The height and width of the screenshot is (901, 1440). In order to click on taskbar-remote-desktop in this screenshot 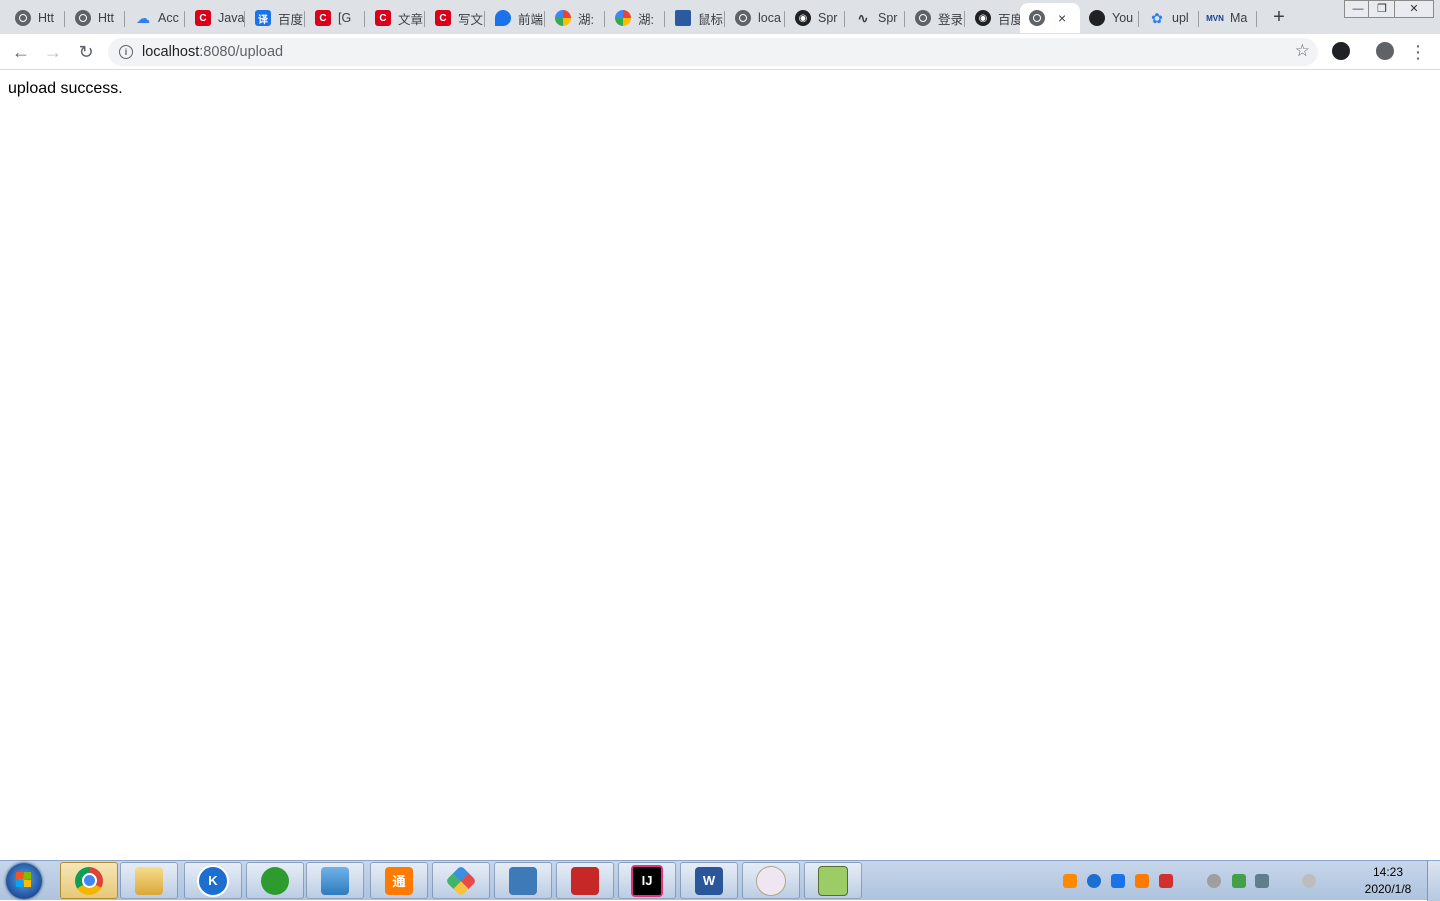, I will do `click(523, 880)`.